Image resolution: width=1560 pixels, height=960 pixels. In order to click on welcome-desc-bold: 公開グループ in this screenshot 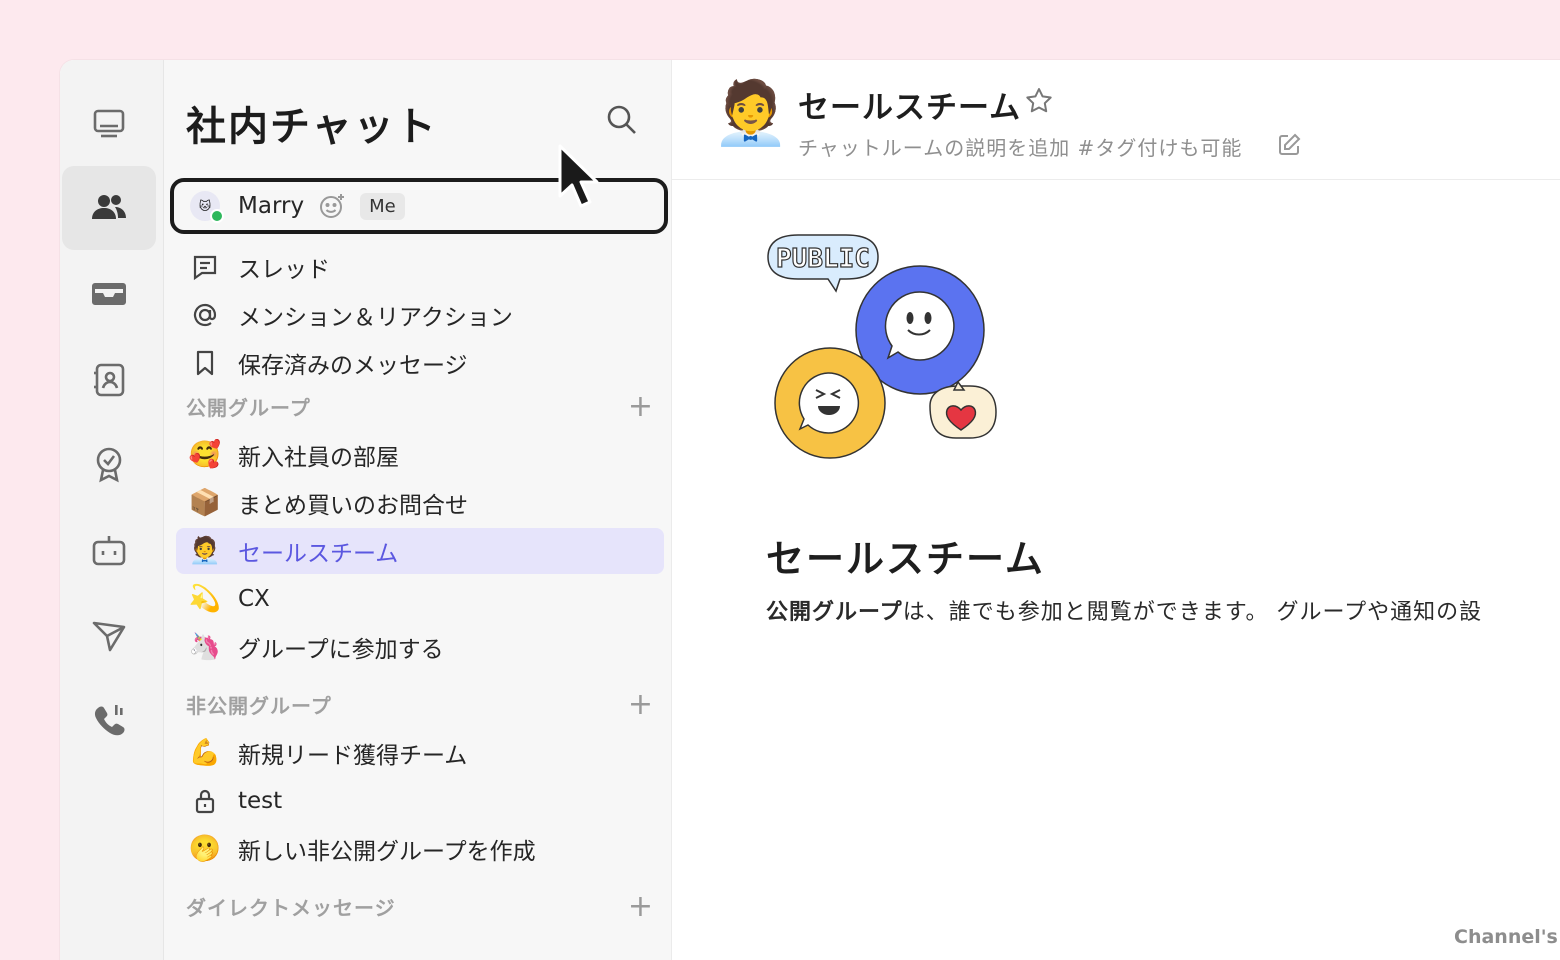, I will do `click(834, 612)`.